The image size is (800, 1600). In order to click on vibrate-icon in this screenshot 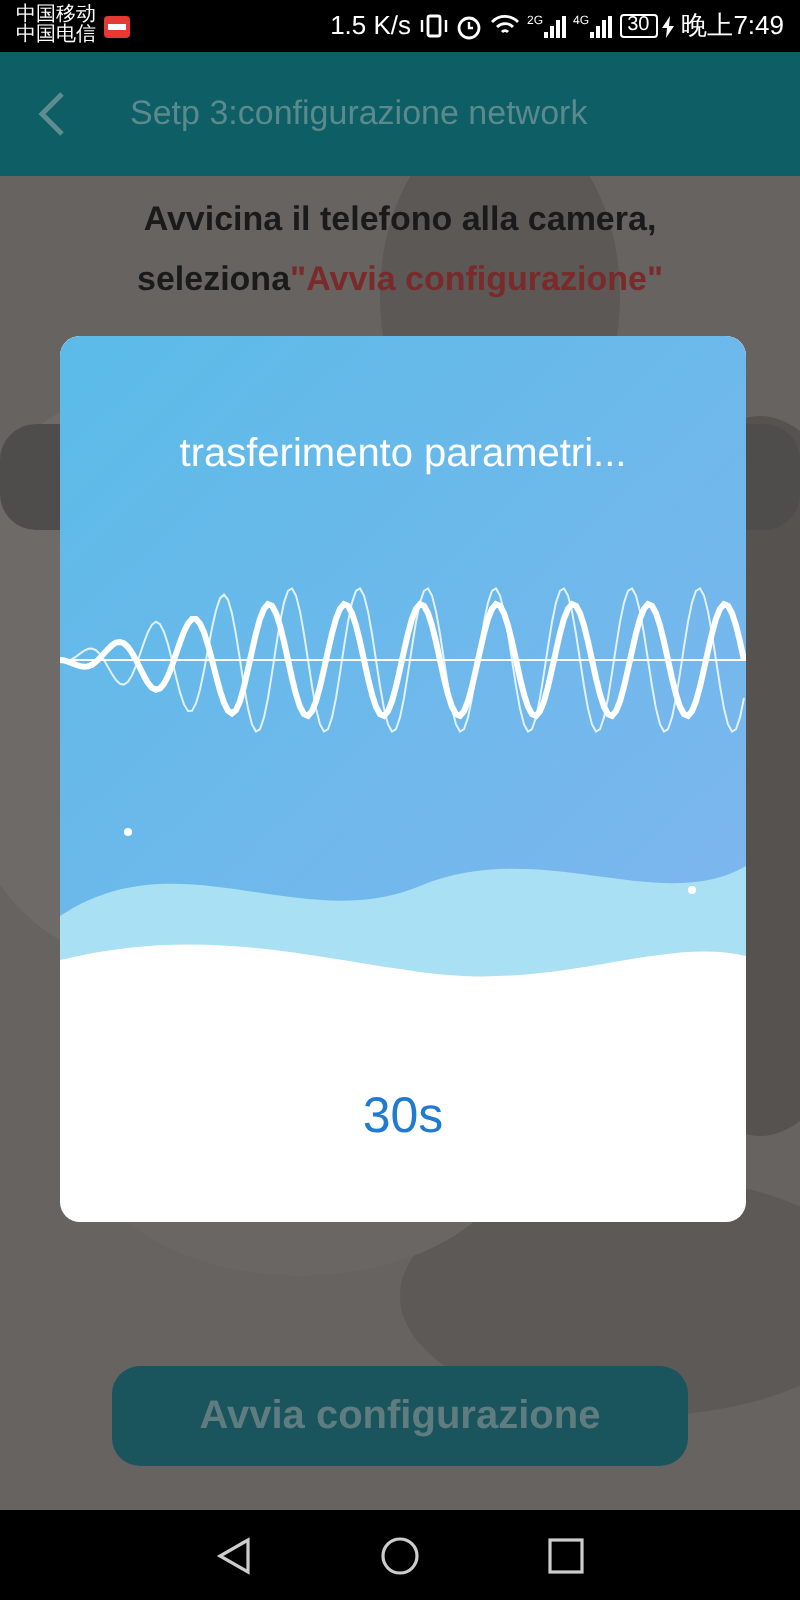, I will do `click(433, 26)`.